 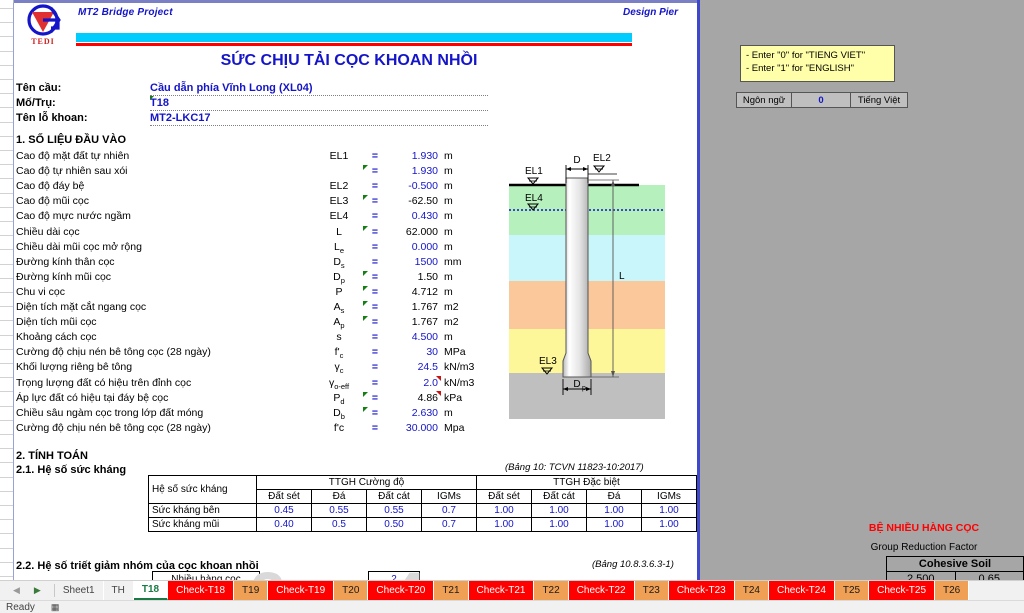 I want to click on input-row-symbol: Ap, so click(x=339, y=323).